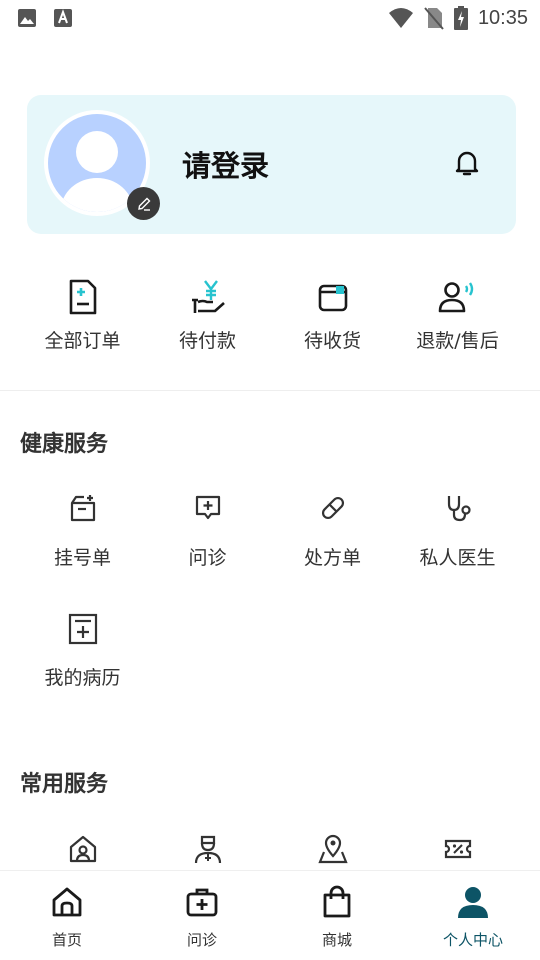 The height and width of the screenshot is (960, 540). What do you see at coordinates (64, 444) in the screenshot?
I see `health-section-title: 健康服务` at bounding box center [64, 444].